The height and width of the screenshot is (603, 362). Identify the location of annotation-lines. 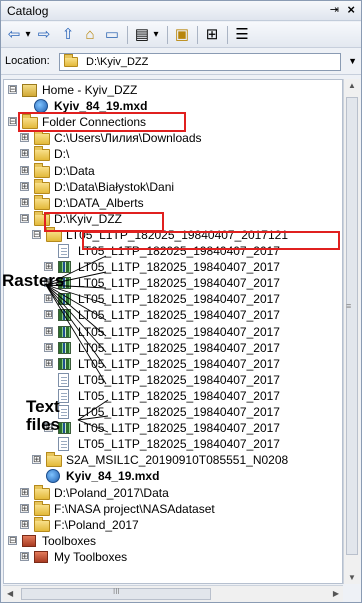
(77, 344).